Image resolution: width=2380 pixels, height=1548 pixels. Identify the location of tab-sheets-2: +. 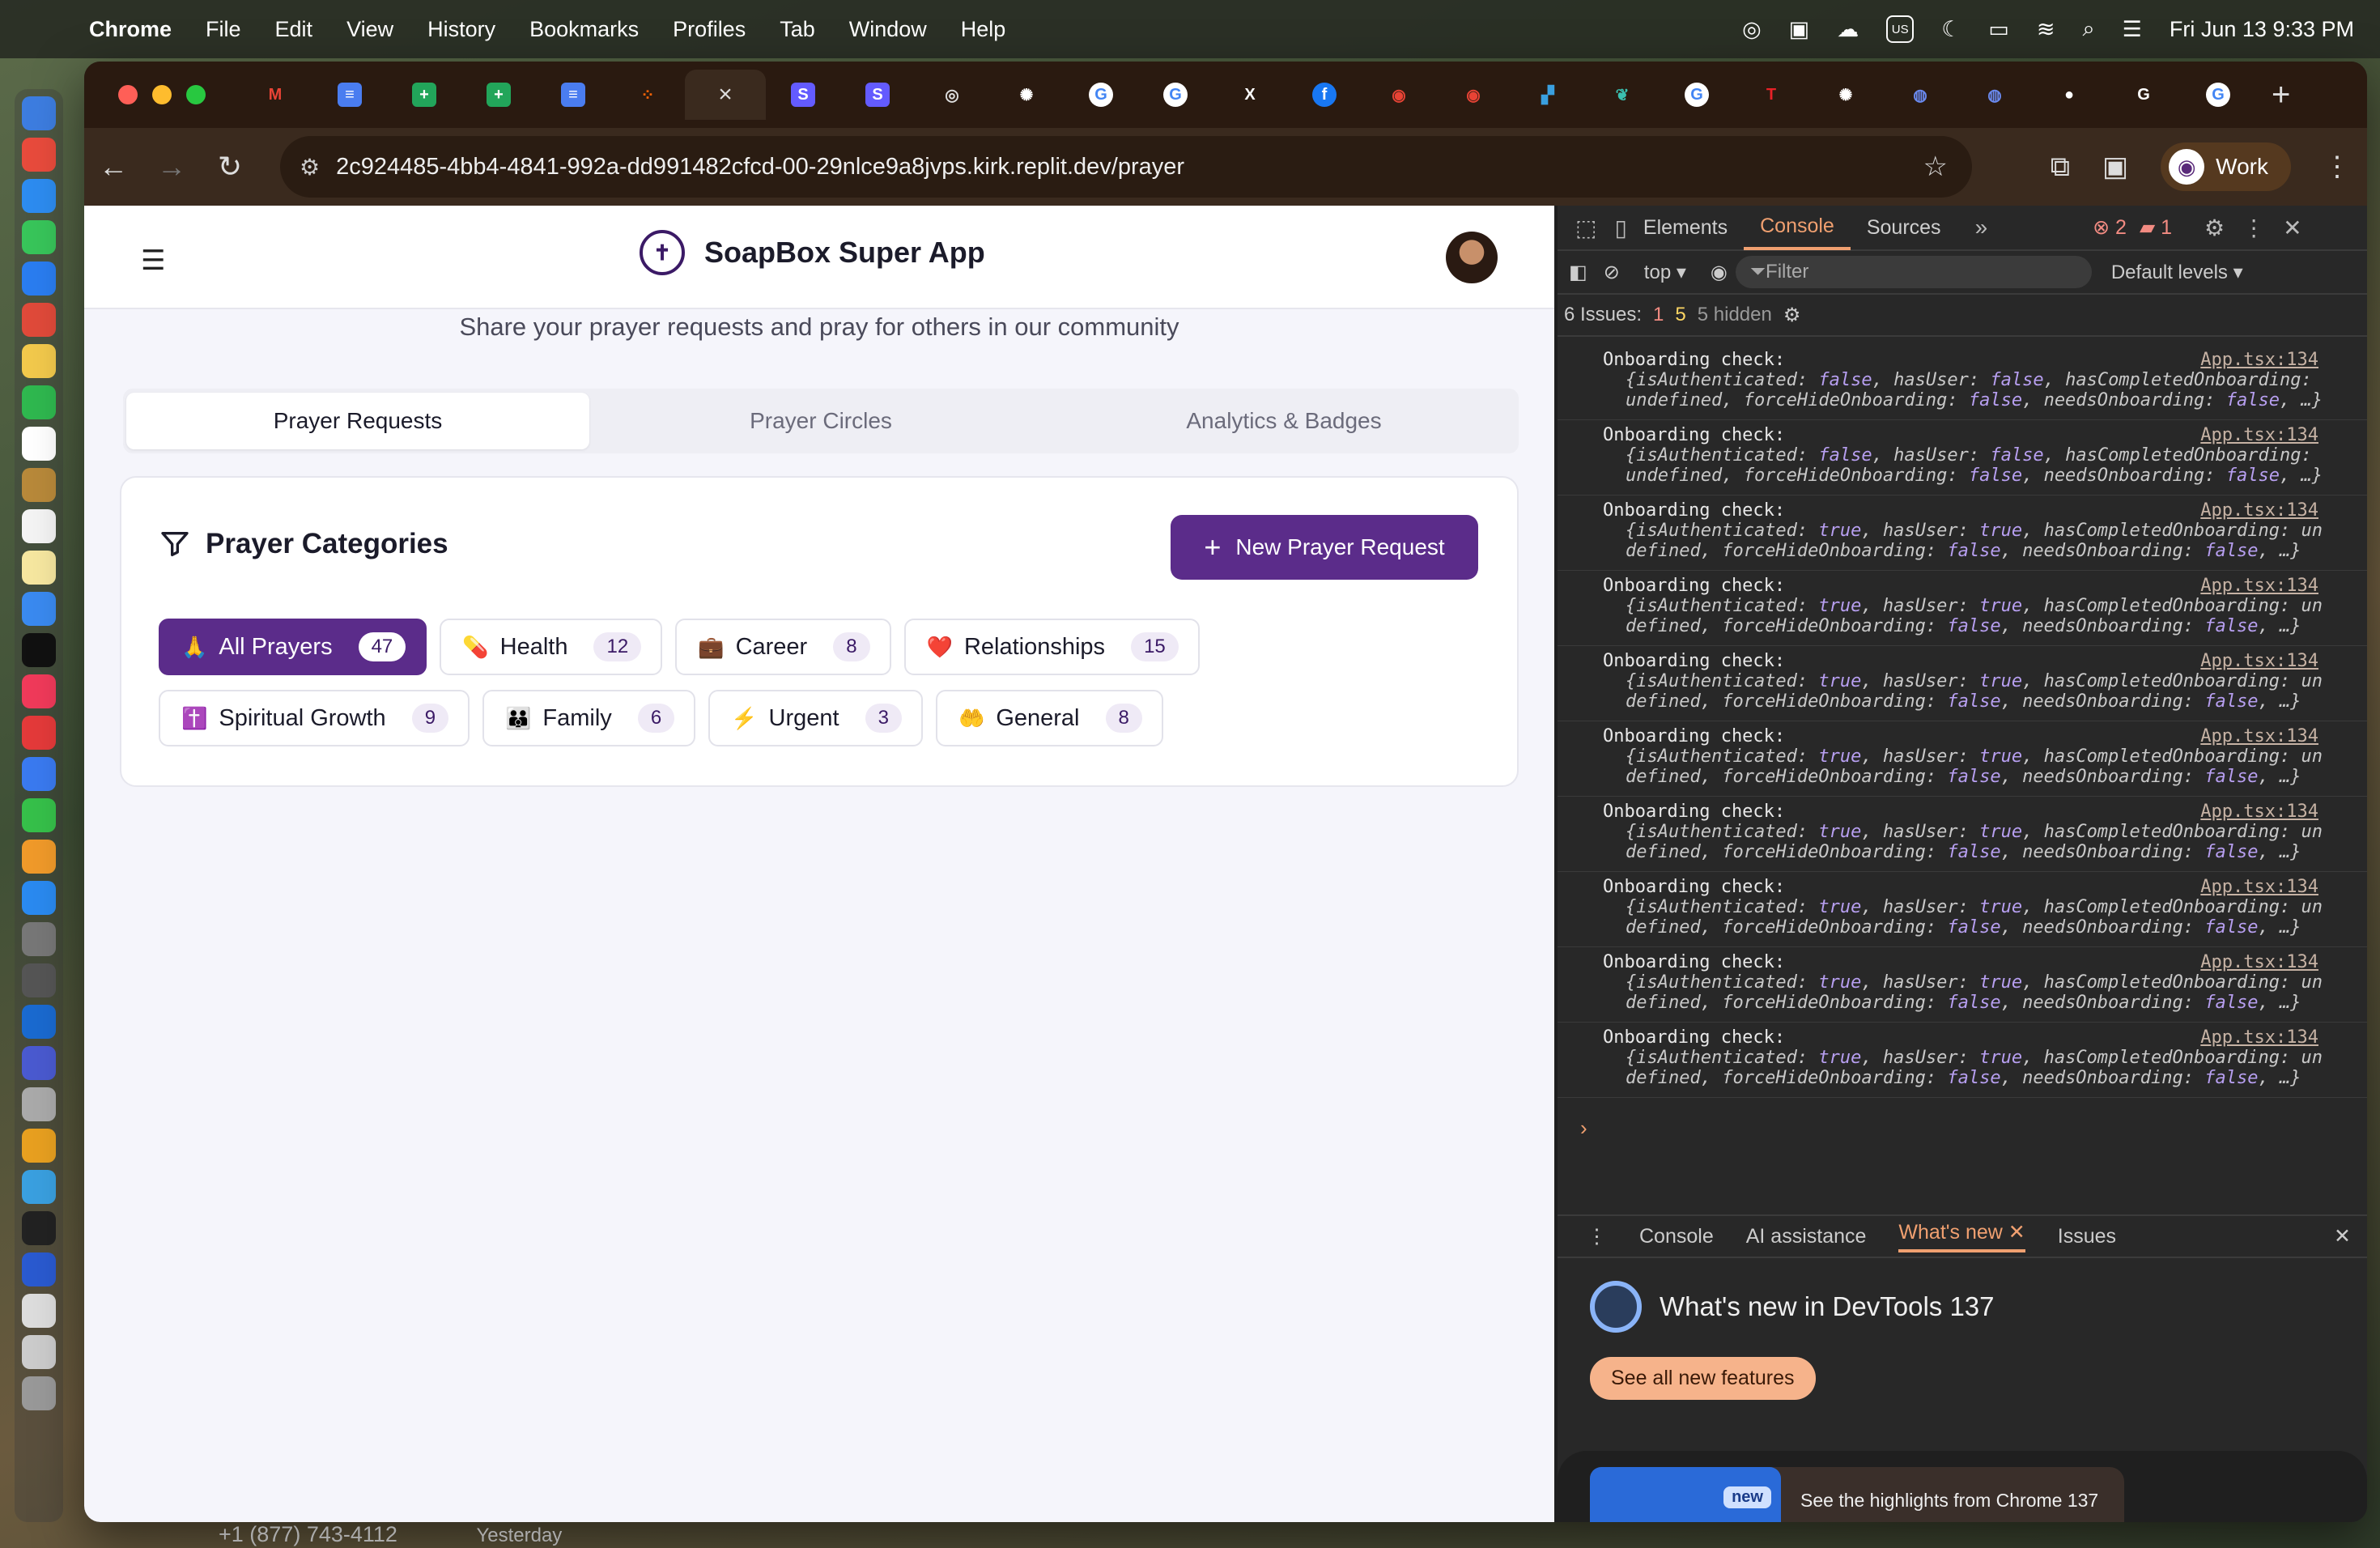
(499, 95).